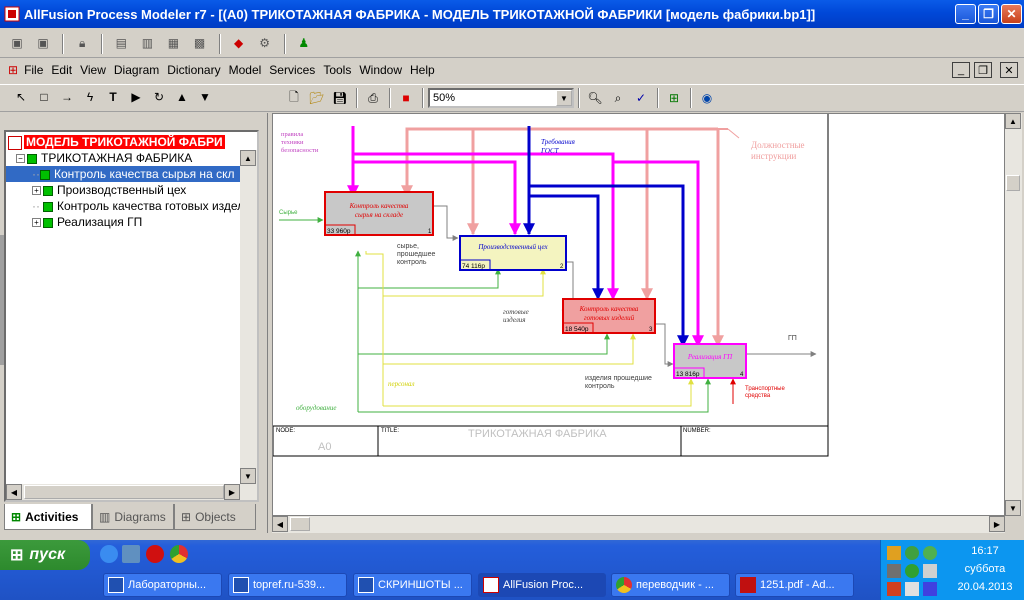 The height and width of the screenshot is (600, 1024). What do you see at coordinates (113, 97) in the screenshot?
I see `text-tool-icon: T` at bounding box center [113, 97].